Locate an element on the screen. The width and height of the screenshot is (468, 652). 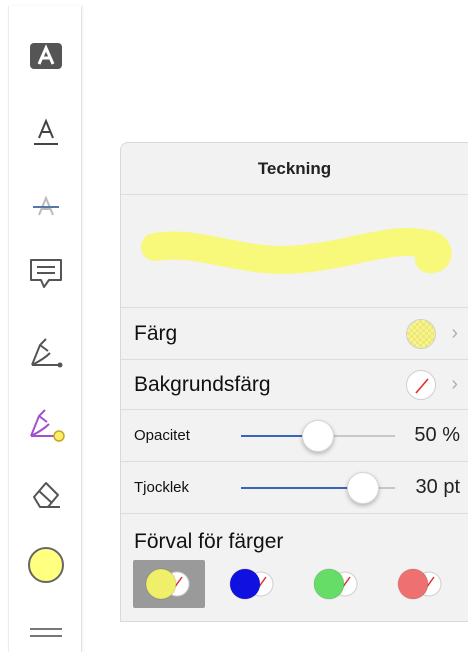
thickness-slider-fill is located at coordinates (302, 487).